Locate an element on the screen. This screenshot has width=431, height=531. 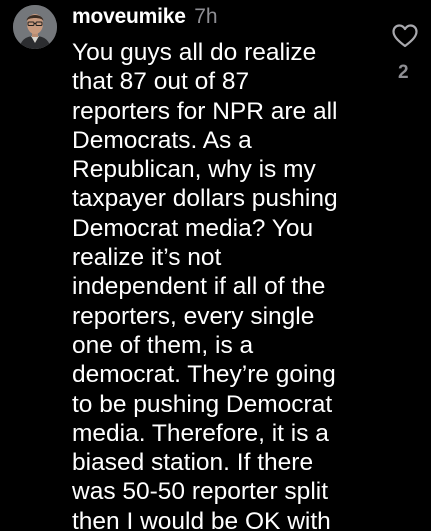
comment-line: taxpayer dollars pushing is located at coordinates (205, 199).